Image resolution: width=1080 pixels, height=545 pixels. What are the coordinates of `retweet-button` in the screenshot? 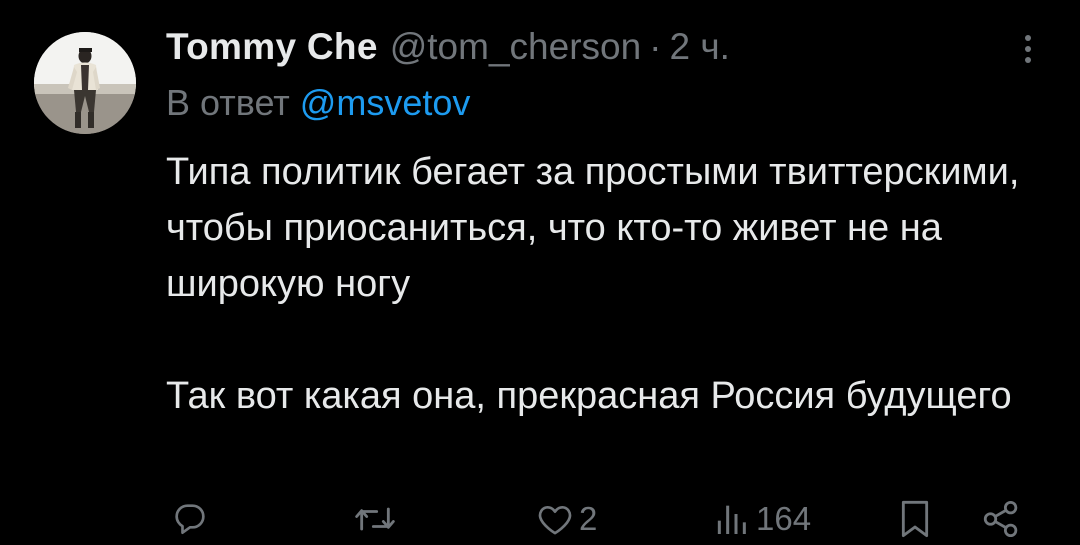 It's located at (375, 518).